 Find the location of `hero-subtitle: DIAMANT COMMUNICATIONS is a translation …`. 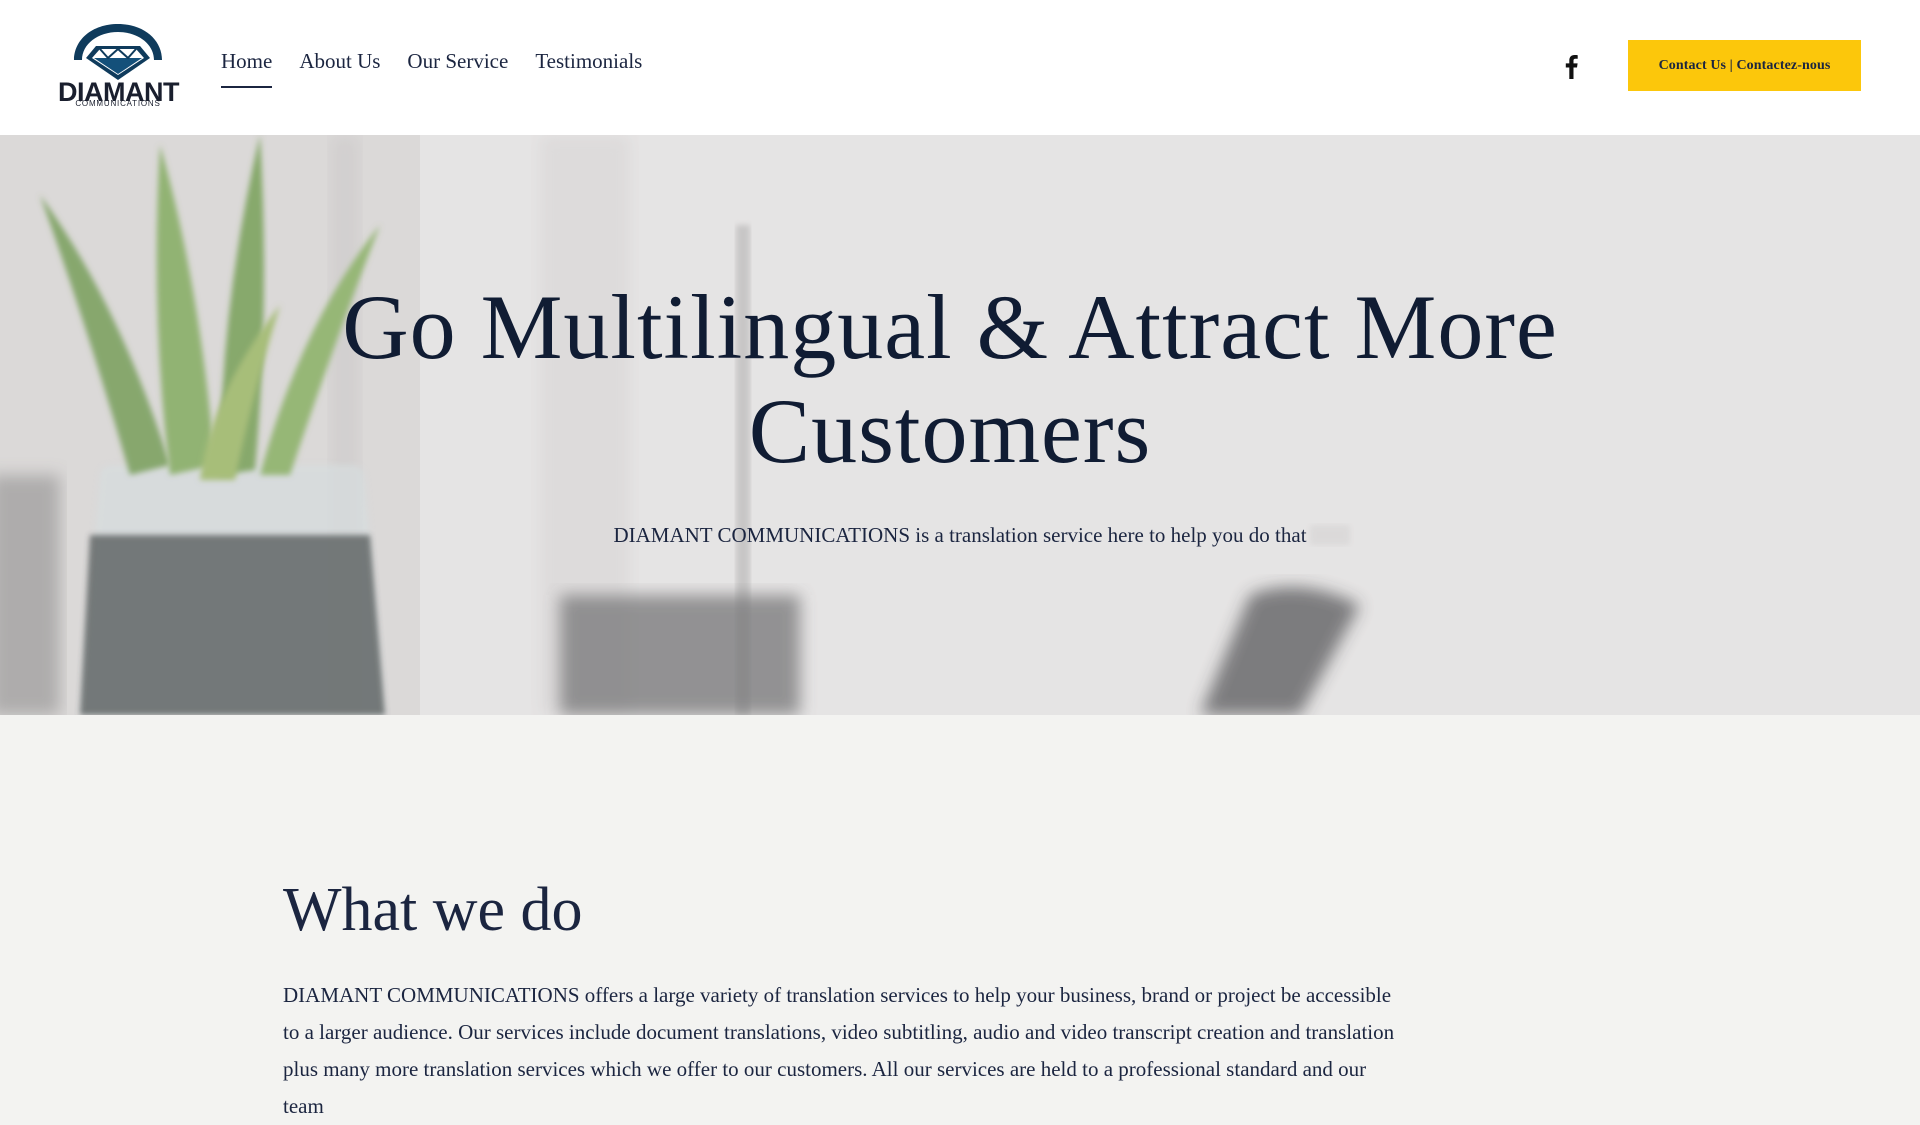

hero-subtitle: DIAMANT COMMUNICATIONS is a translation … is located at coordinates (960, 535).